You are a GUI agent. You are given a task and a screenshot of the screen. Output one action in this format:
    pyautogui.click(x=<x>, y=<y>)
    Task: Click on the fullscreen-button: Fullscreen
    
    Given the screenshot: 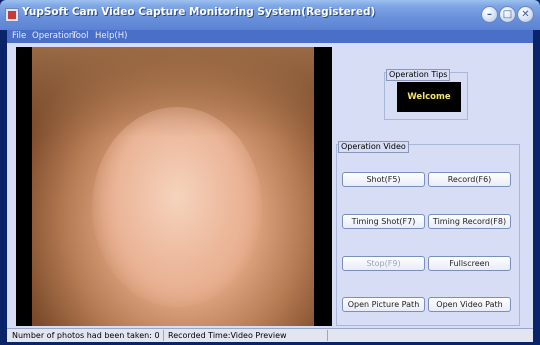 What is the action you would take?
    pyautogui.click(x=469, y=263)
    